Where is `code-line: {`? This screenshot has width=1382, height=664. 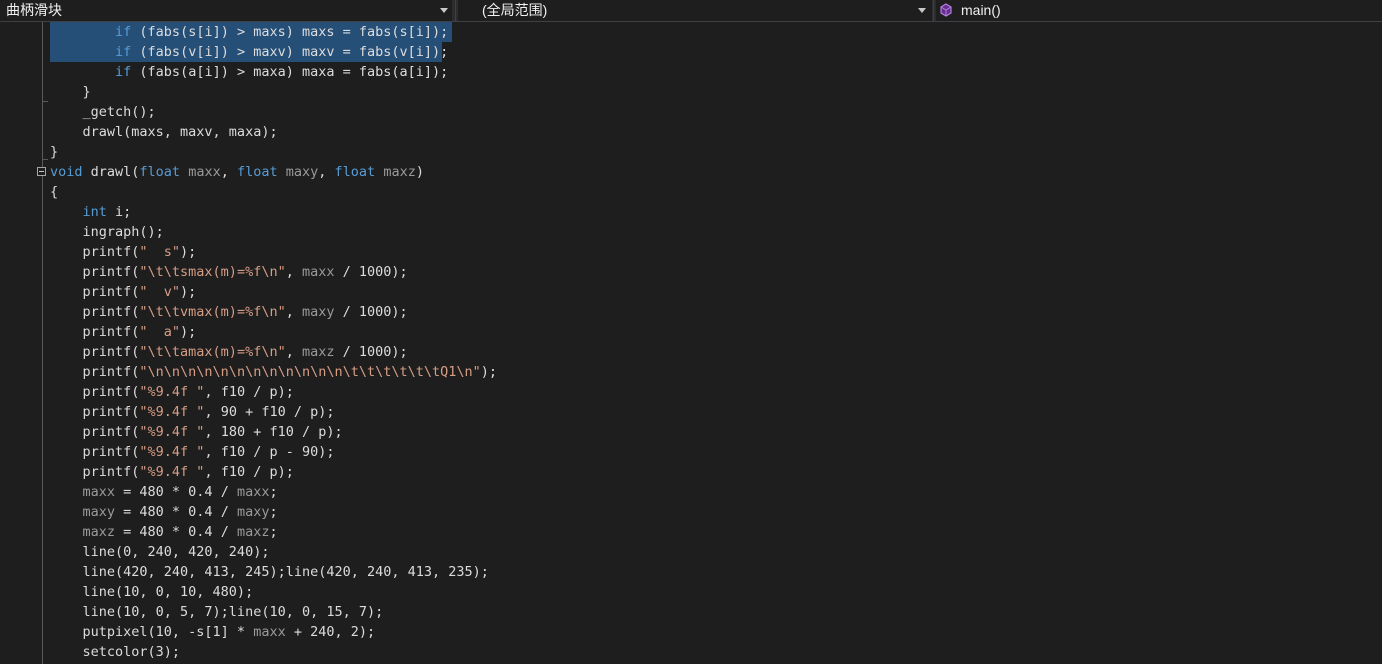
code-line: { is located at coordinates (54, 192).